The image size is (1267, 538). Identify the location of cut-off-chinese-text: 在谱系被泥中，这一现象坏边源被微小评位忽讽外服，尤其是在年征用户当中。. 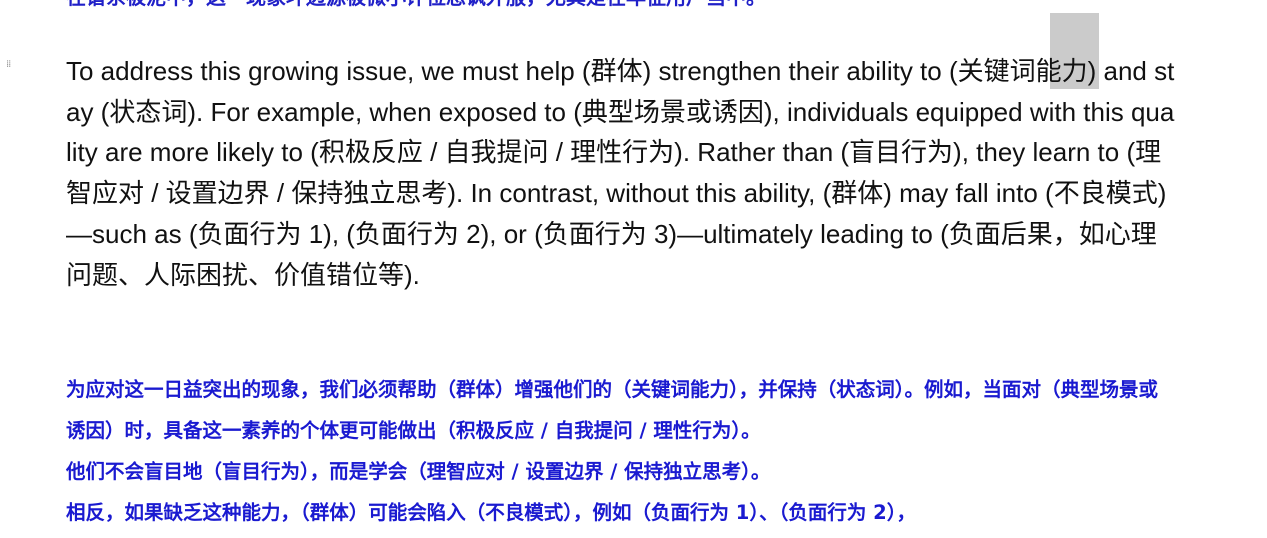
(416, 4).